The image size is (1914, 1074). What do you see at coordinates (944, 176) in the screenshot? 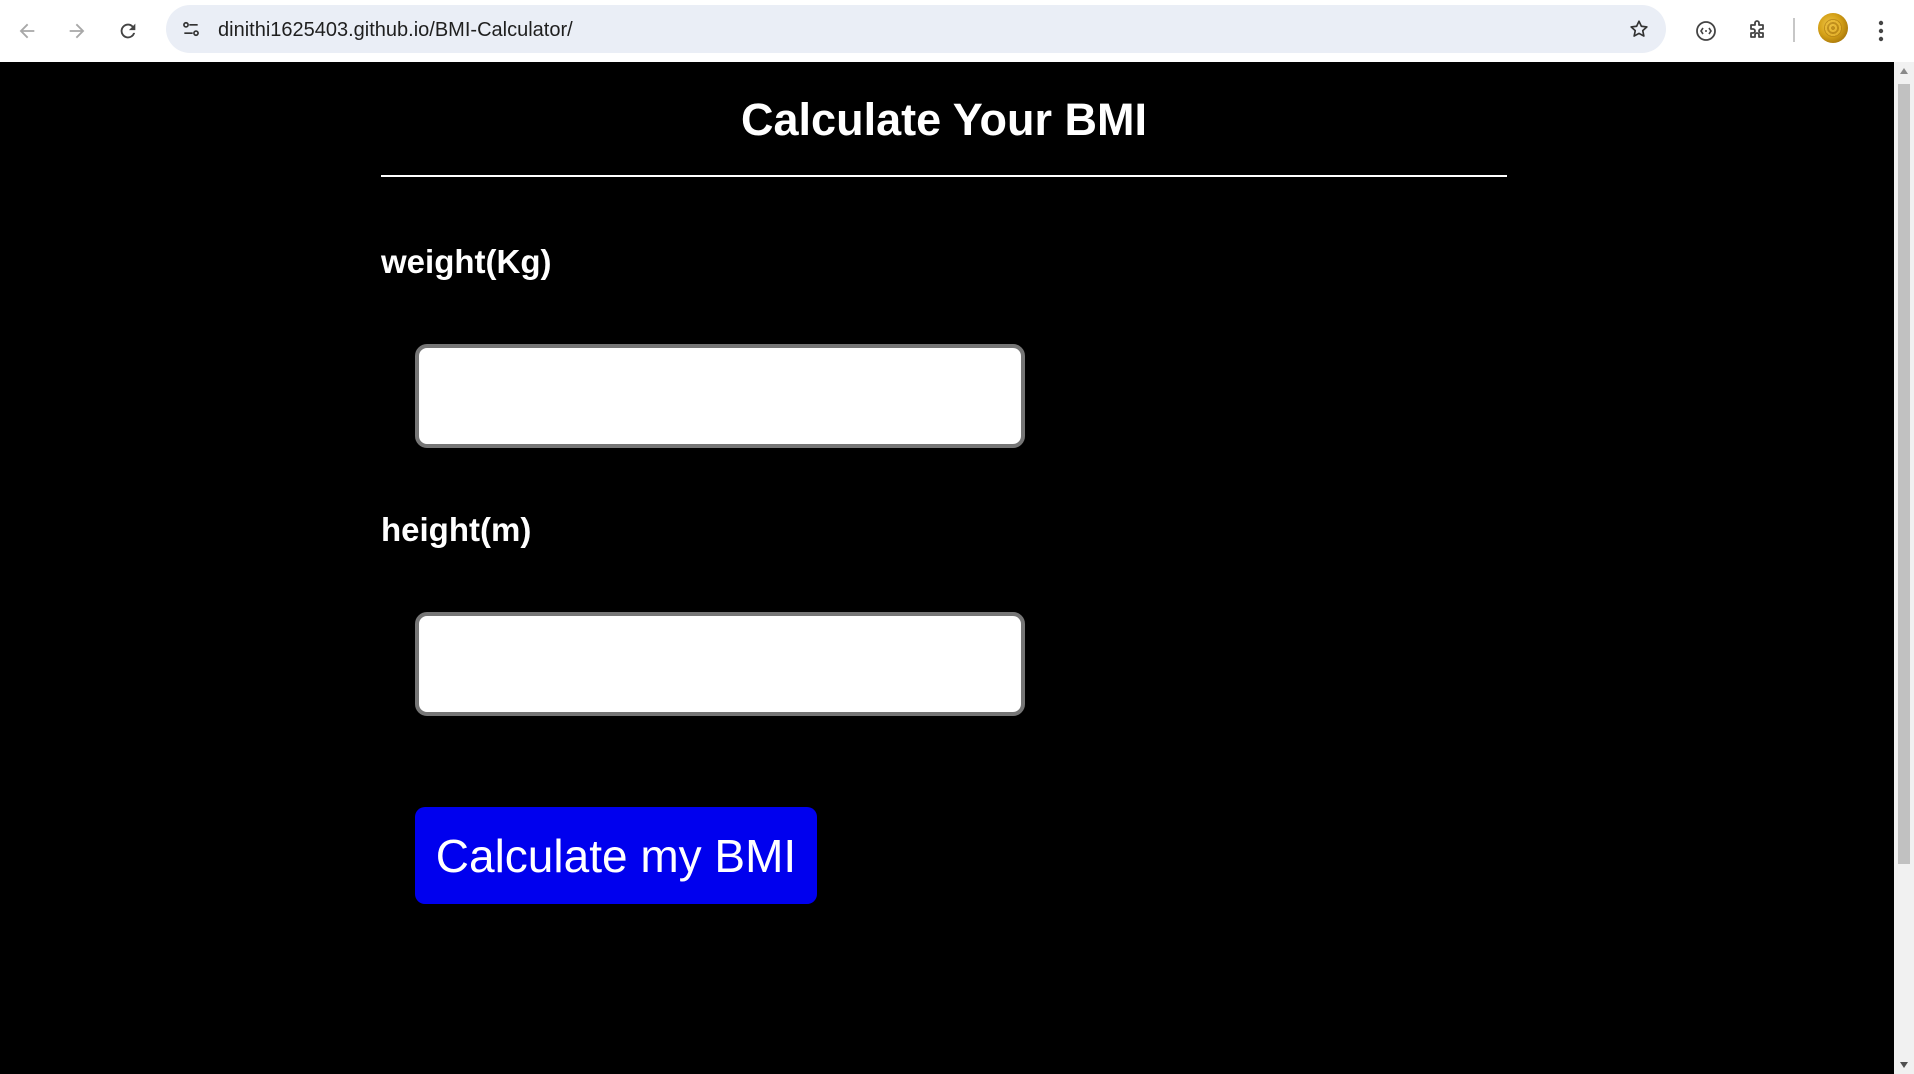
I see `title-divider` at bounding box center [944, 176].